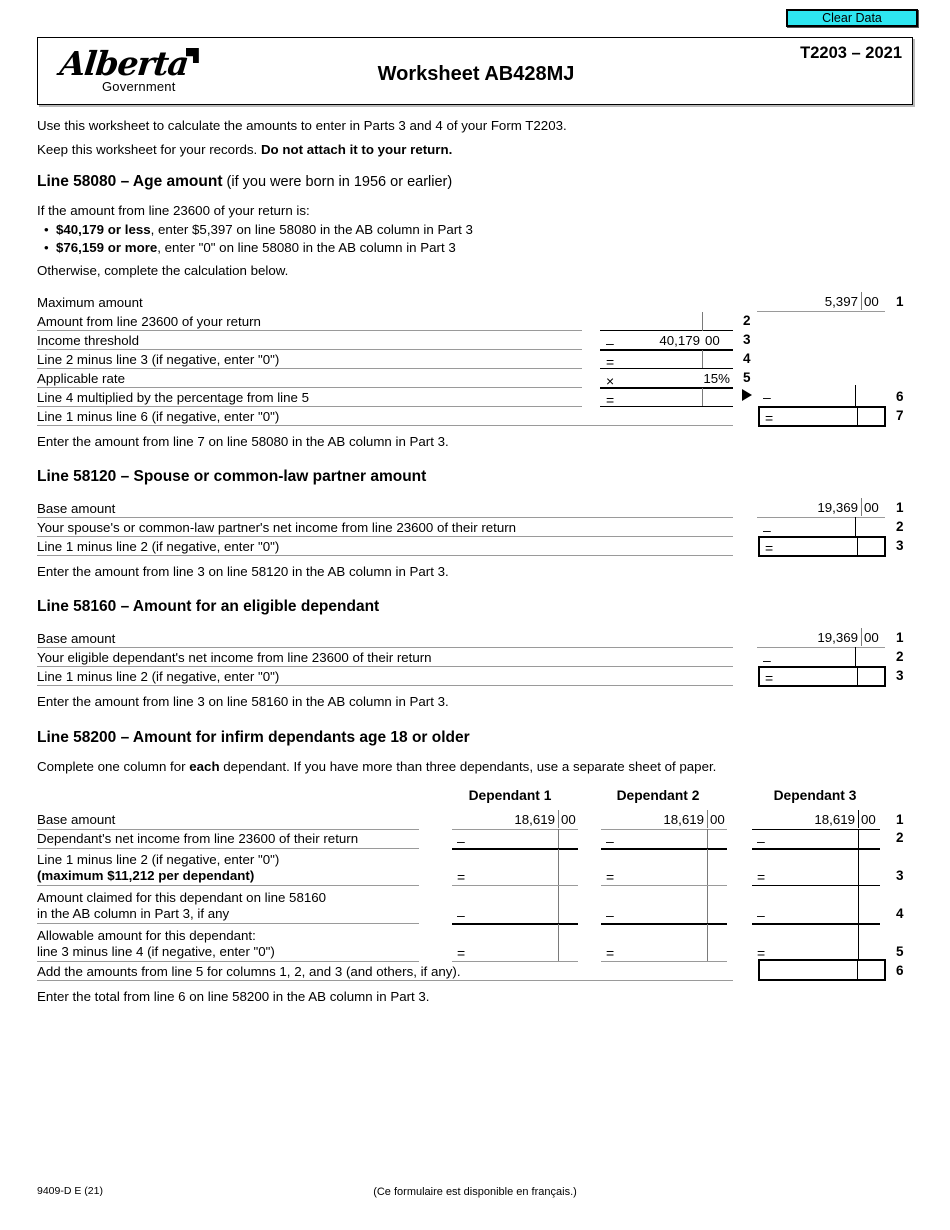 Image resolution: width=950 pixels, height=1230 pixels. I want to click on row-number-58080-5: 5, so click(747, 377).